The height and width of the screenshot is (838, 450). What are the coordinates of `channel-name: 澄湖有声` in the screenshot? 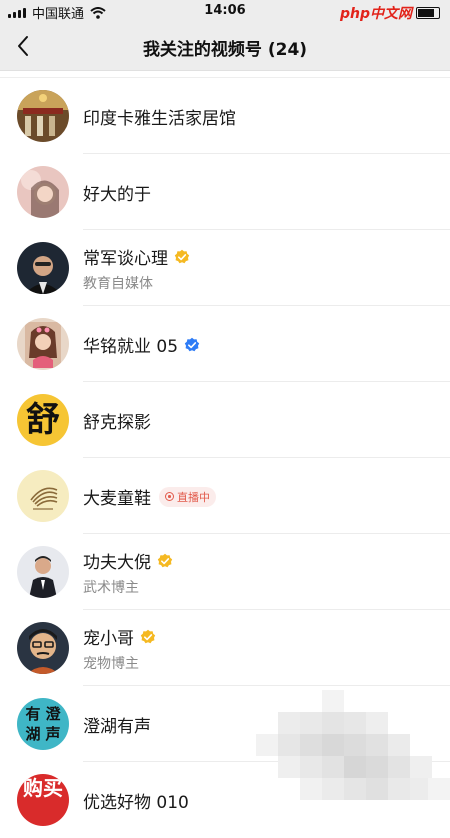 It's located at (117, 727).